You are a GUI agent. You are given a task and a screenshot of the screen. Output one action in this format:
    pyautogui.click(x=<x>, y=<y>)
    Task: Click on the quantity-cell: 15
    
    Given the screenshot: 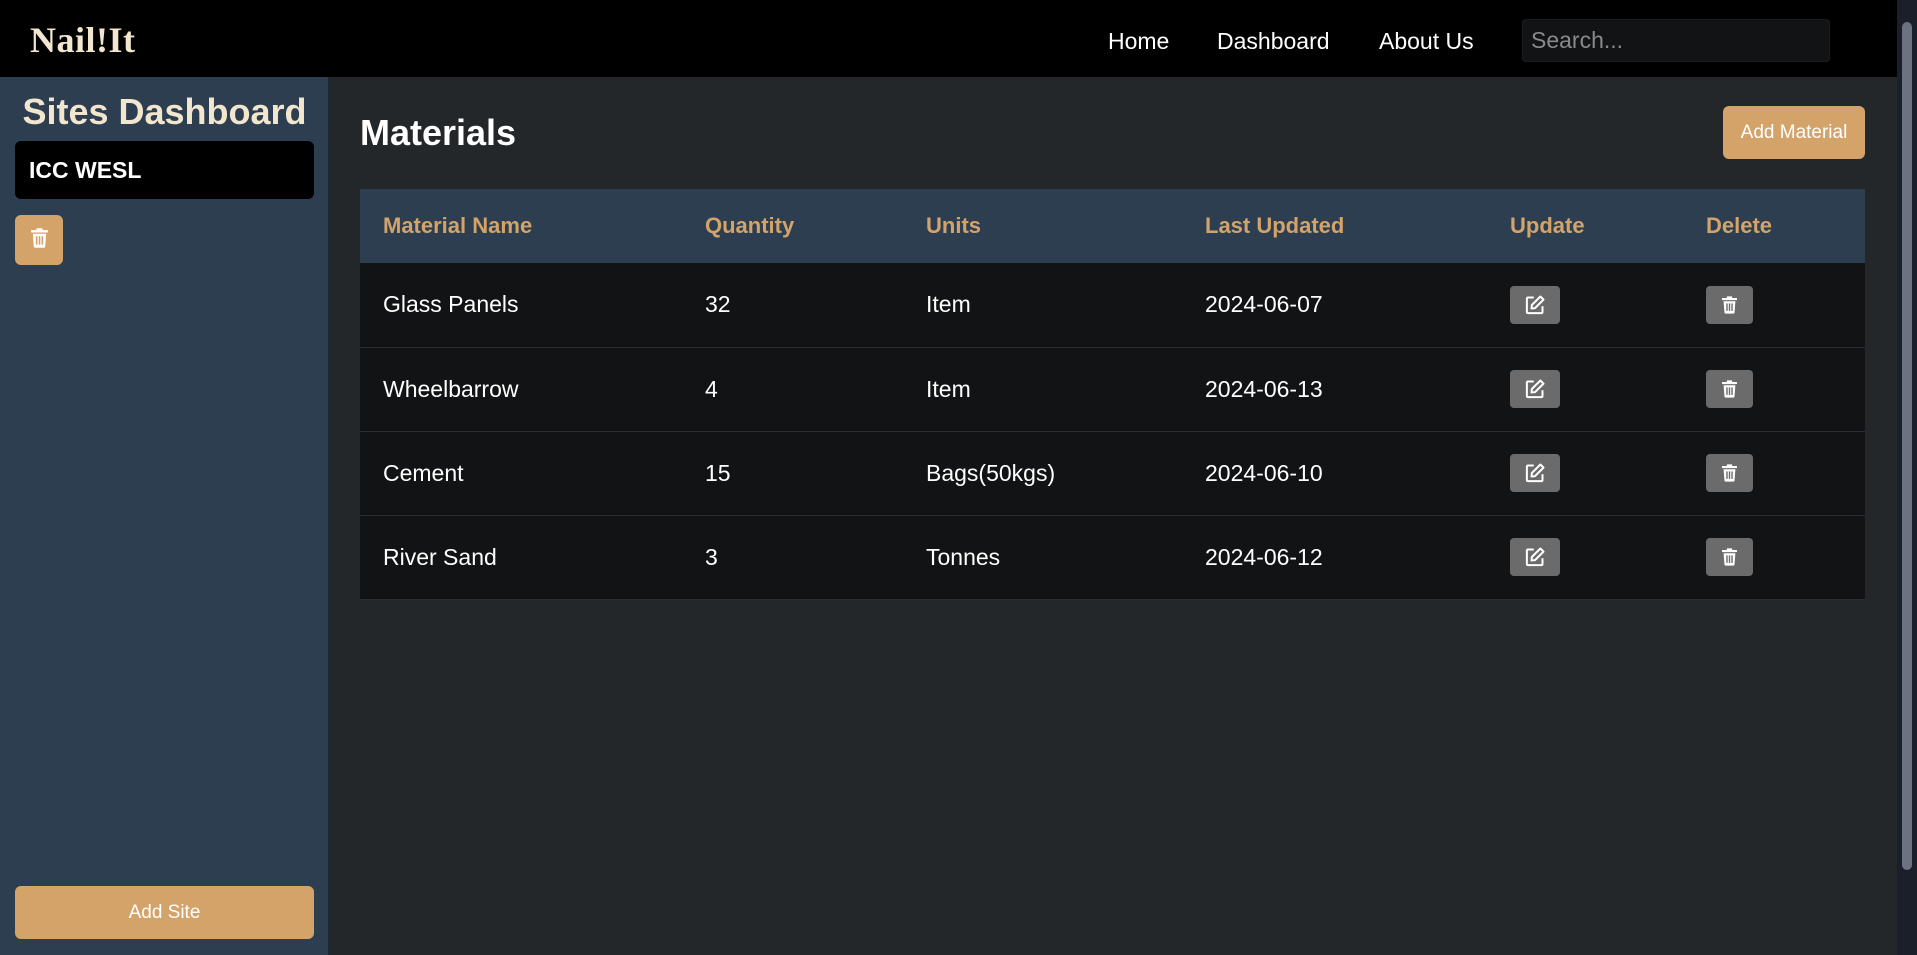 What is the action you would take?
    pyautogui.click(x=718, y=472)
    